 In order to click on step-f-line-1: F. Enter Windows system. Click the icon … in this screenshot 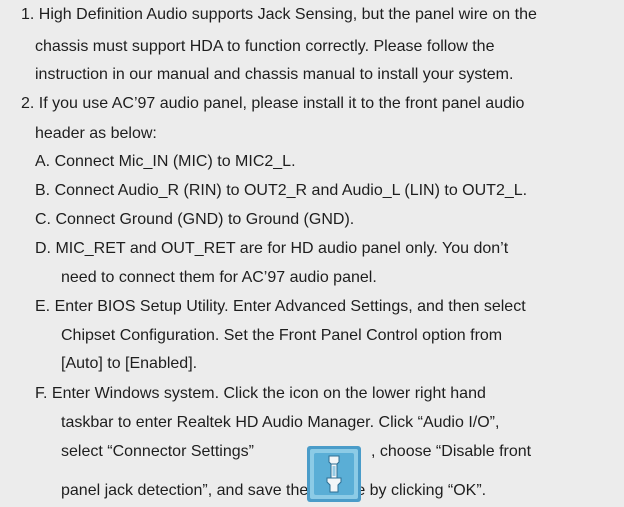, I will do `click(260, 393)`.